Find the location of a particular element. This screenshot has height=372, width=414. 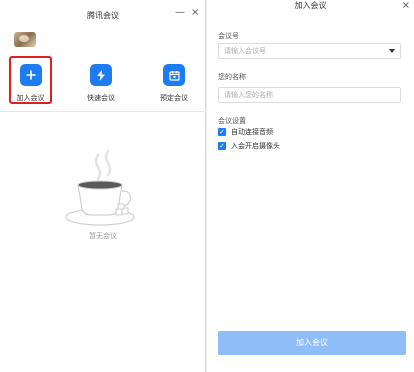

option-camera-on: ✓ 入会开启摄像头 is located at coordinates (249, 146).